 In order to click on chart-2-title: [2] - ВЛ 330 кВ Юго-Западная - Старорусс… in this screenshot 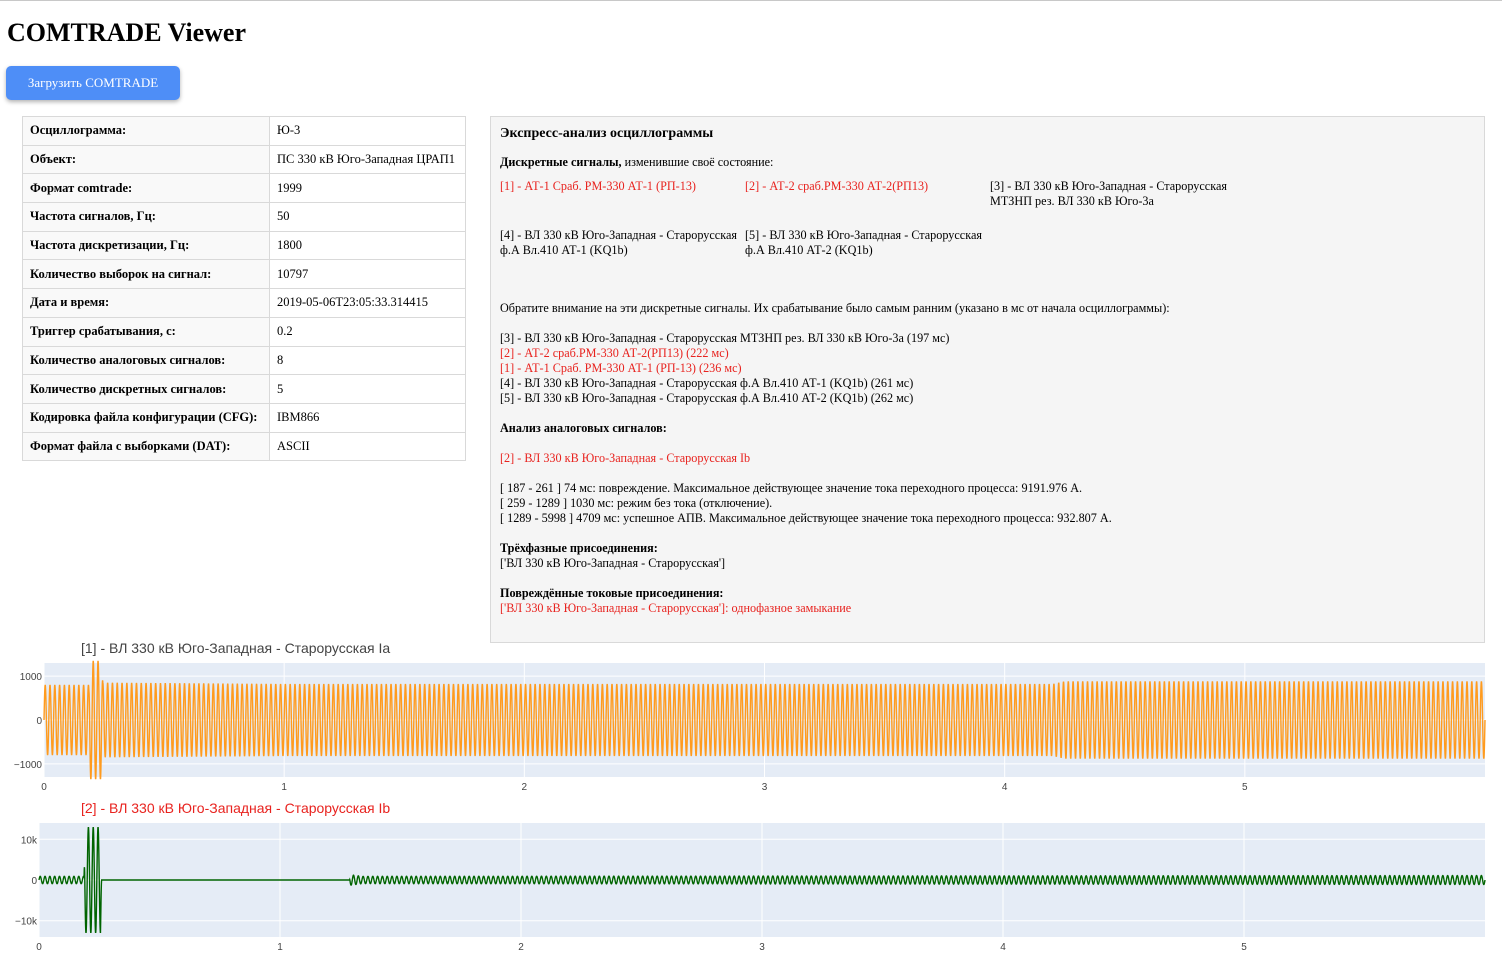, I will do `click(236, 808)`.